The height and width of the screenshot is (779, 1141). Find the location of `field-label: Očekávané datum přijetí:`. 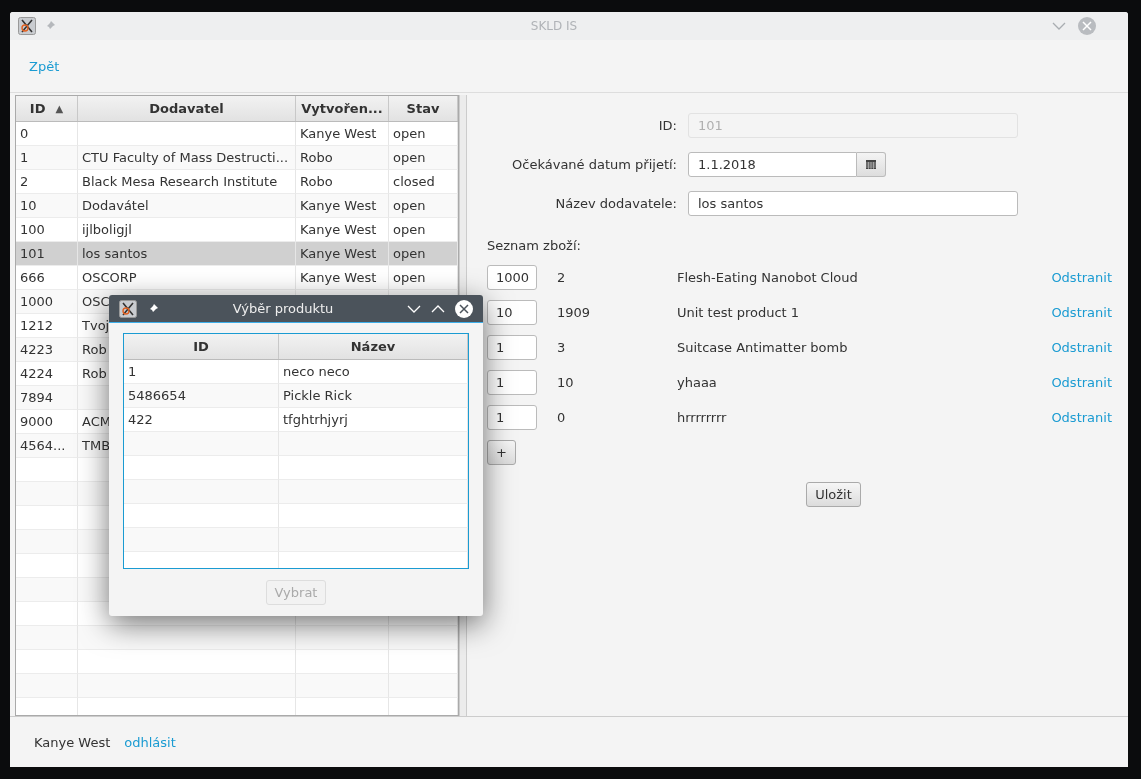

field-label: Očekávané datum přijetí: is located at coordinates (594, 164).